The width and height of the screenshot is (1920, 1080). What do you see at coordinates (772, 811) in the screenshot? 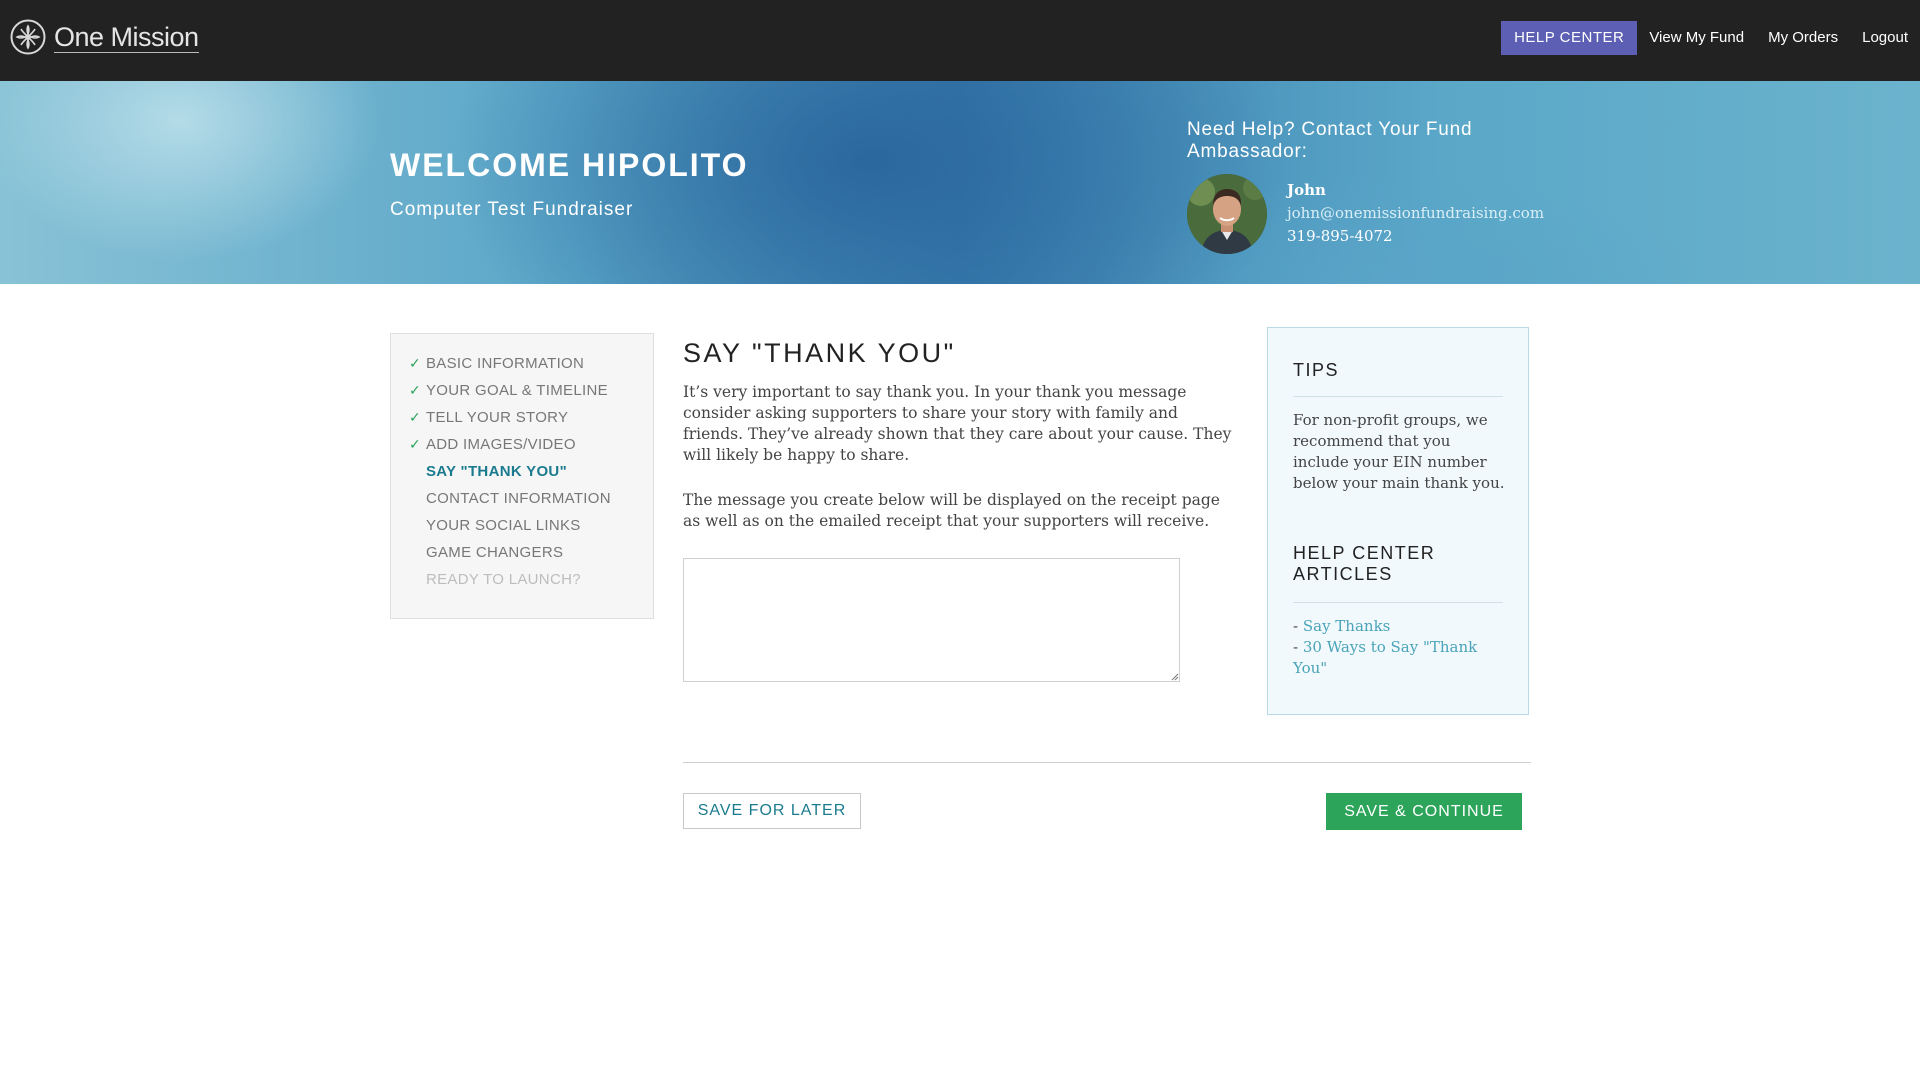
I see `save-for-later-button: SAVE FOR LATER` at bounding box center [772, 811].